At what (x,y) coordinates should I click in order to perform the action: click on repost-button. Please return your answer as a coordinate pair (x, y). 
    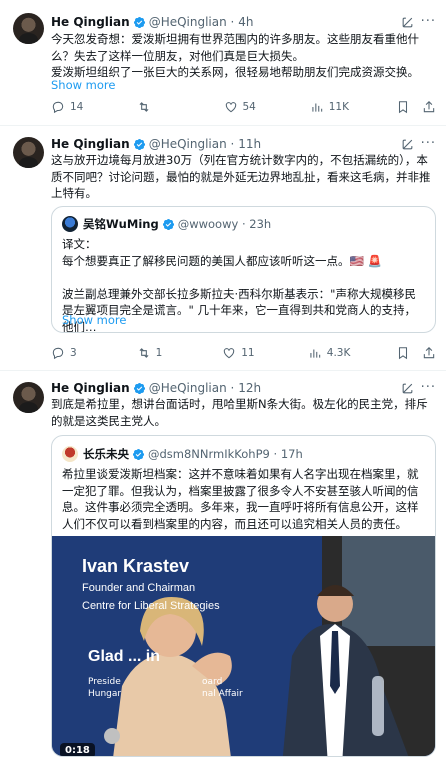
    Looking at the image, I should click on (157, 107).